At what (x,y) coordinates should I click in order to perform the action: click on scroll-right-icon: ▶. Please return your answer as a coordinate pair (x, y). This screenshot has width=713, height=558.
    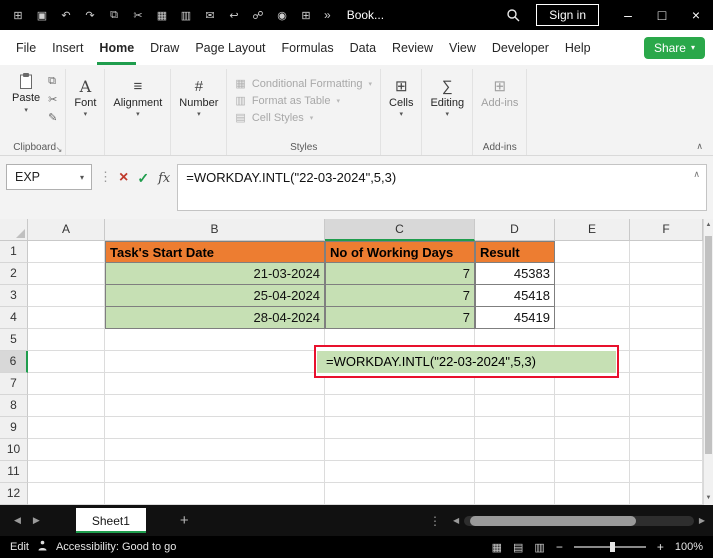
    Looking at the image, I should click on (702, 520).